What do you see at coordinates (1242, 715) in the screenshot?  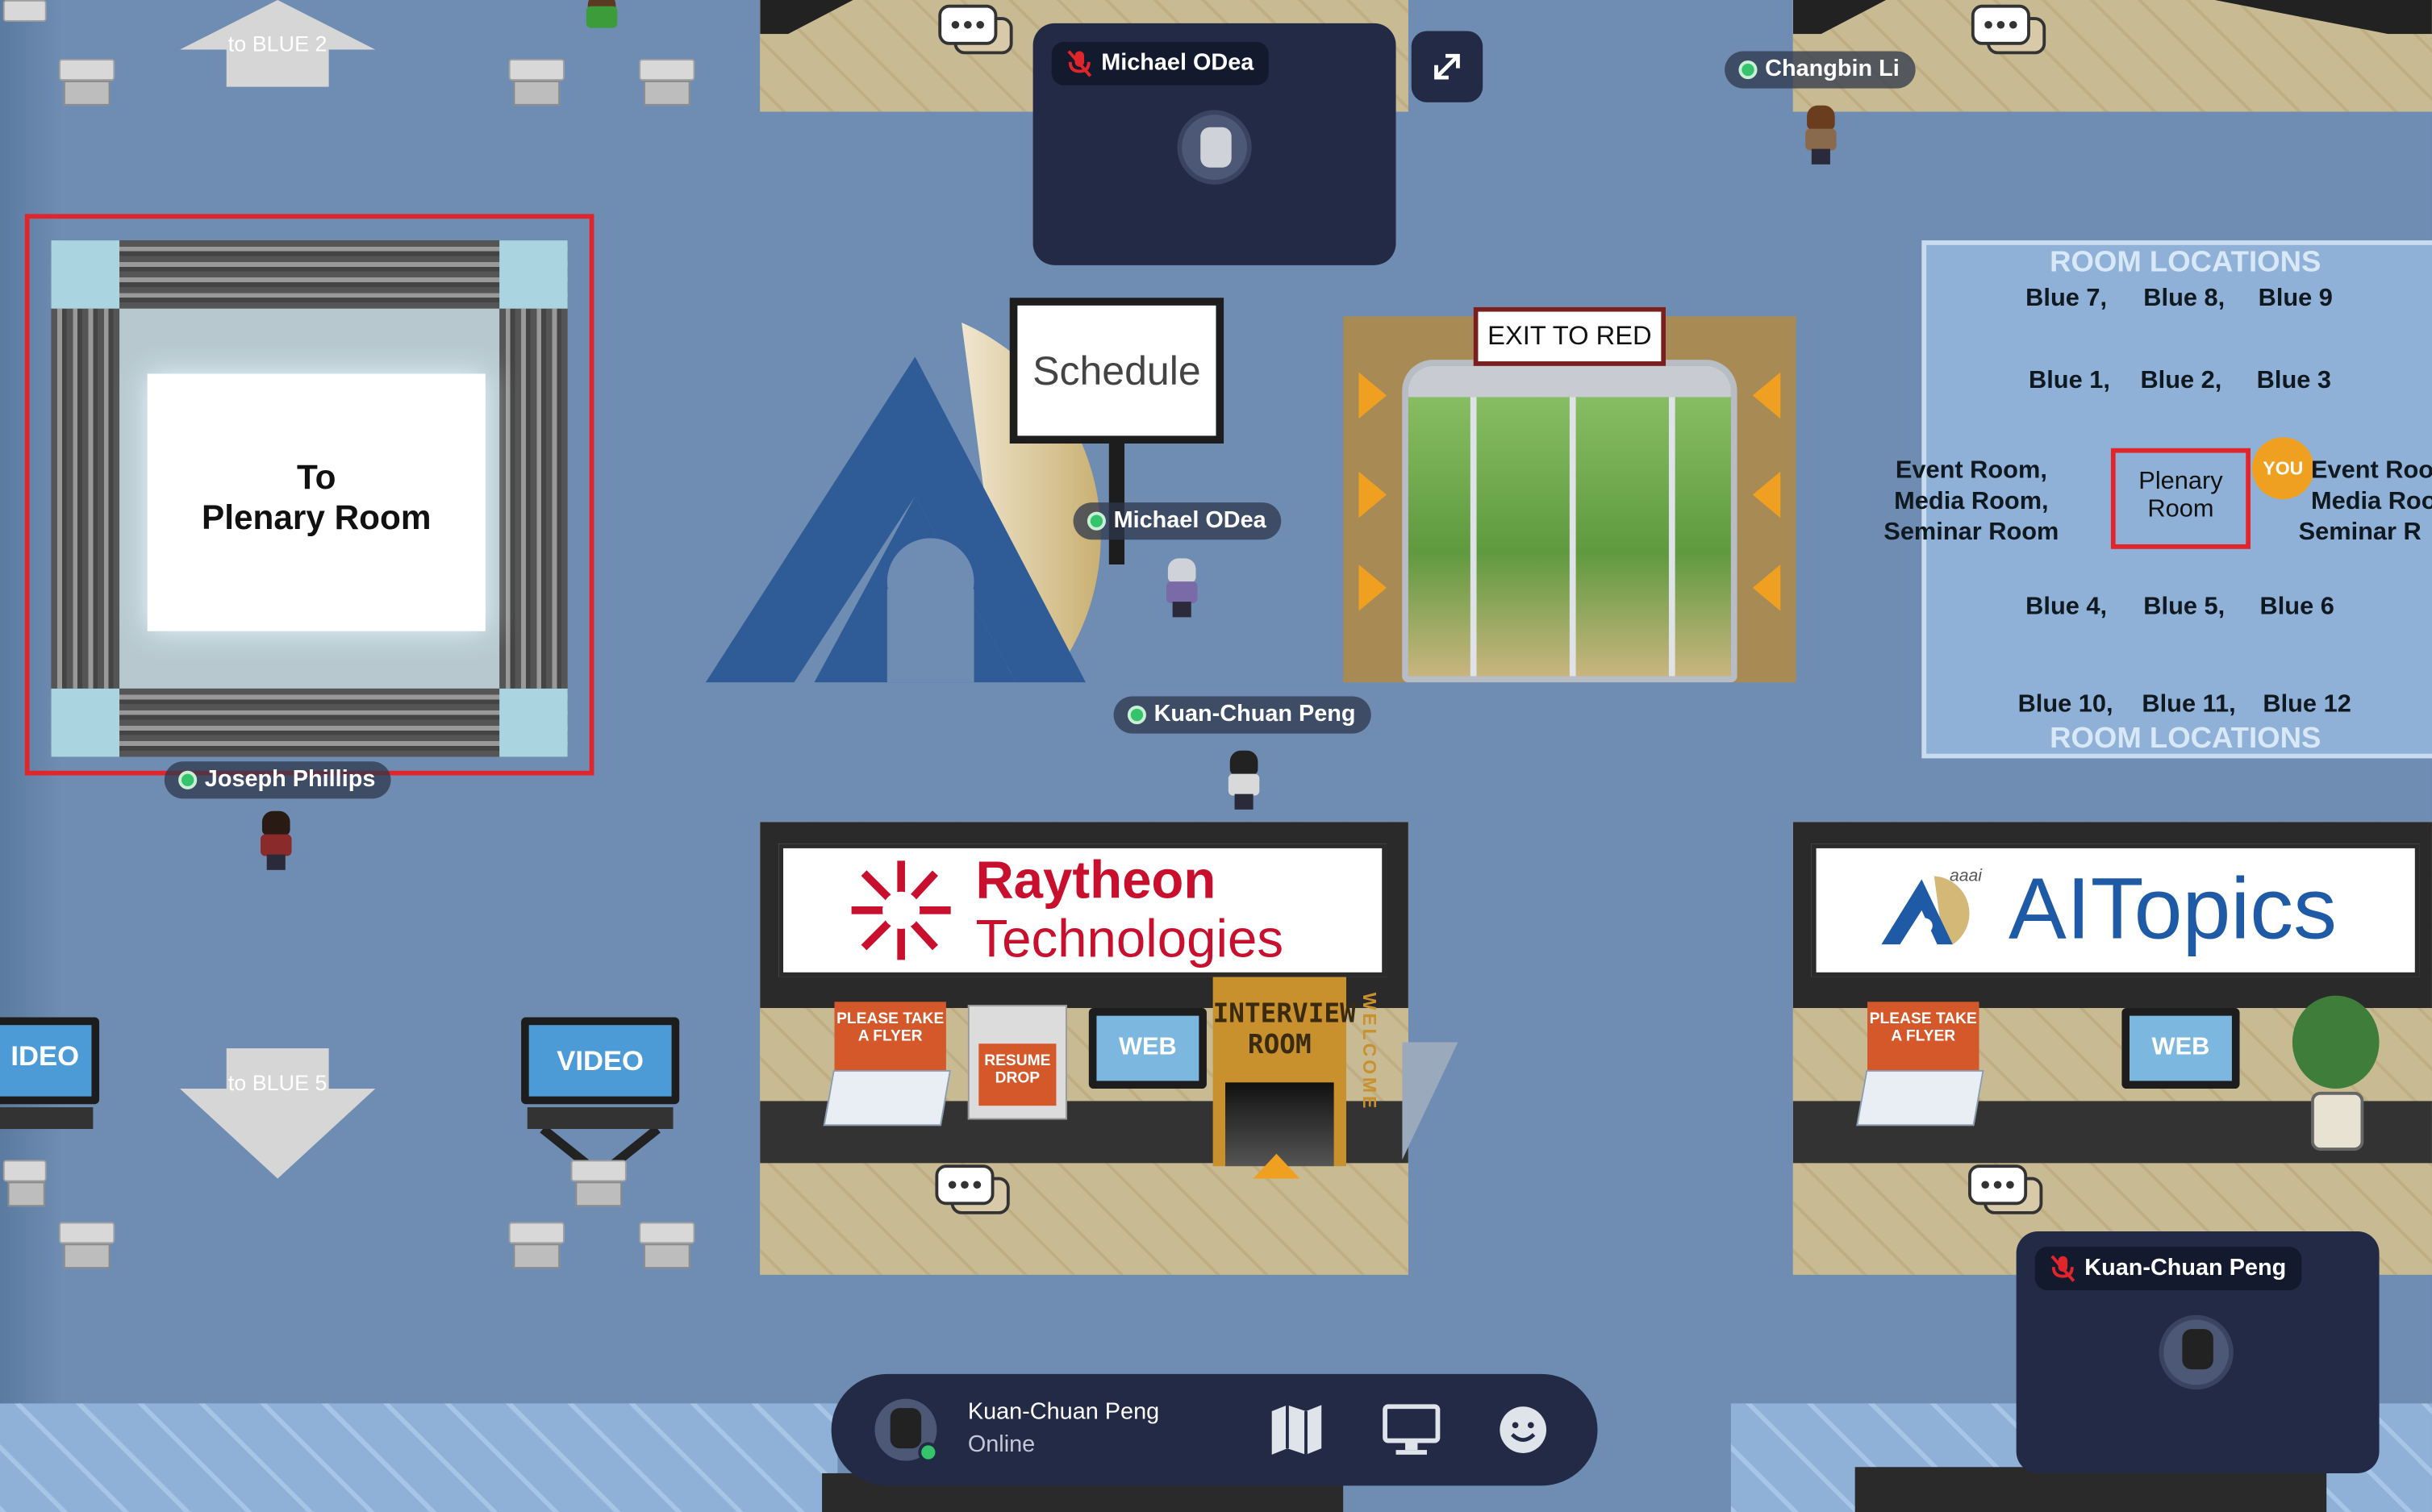 I see `player-label-kuan: Kuan-Chuan Peng` at bounding box center [1242, 715].